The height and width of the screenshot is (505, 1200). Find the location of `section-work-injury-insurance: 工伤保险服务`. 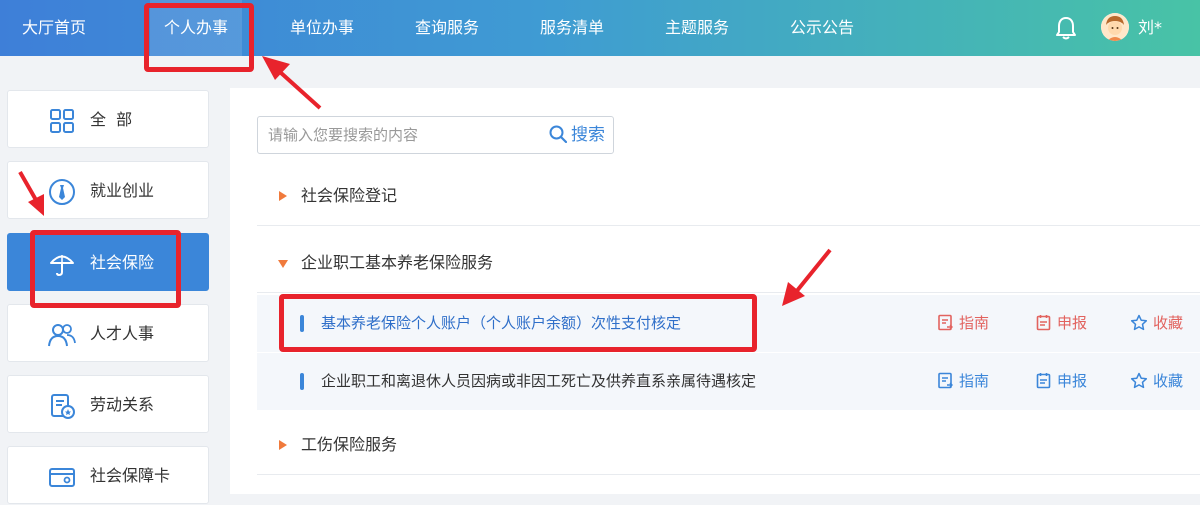

section-work-injury-insurance: 工伤保险服务 is located at coordinates (728, 445).